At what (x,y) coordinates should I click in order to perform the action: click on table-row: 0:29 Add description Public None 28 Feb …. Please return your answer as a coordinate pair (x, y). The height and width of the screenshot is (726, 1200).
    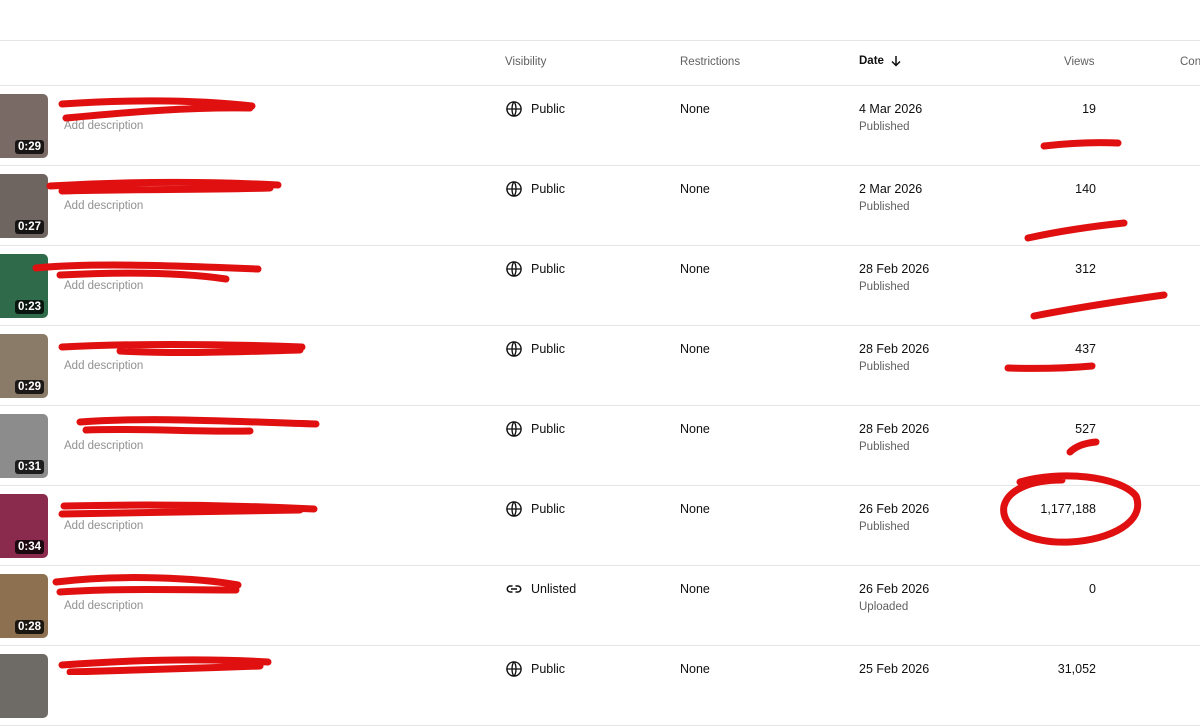
    Looking at the image, I should click on (600, 366).